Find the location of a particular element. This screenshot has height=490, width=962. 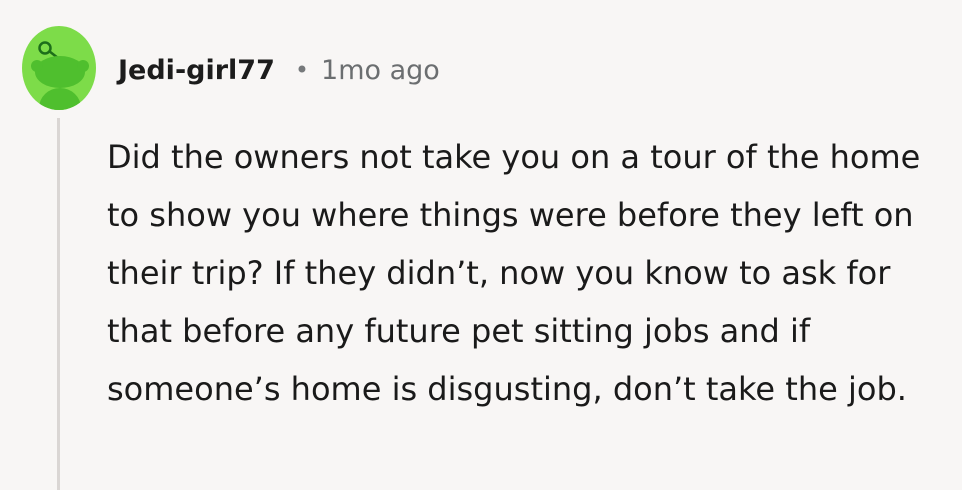

snoo-avatar-icon is located at coordinates (60, 75).